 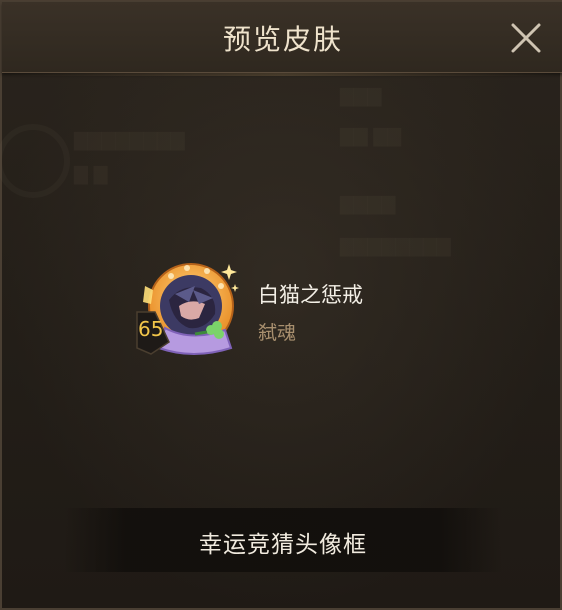 What do you see at coordinates (526, 38) in the screenshot?
I see `close-icon` at bounding box center [526, 38].